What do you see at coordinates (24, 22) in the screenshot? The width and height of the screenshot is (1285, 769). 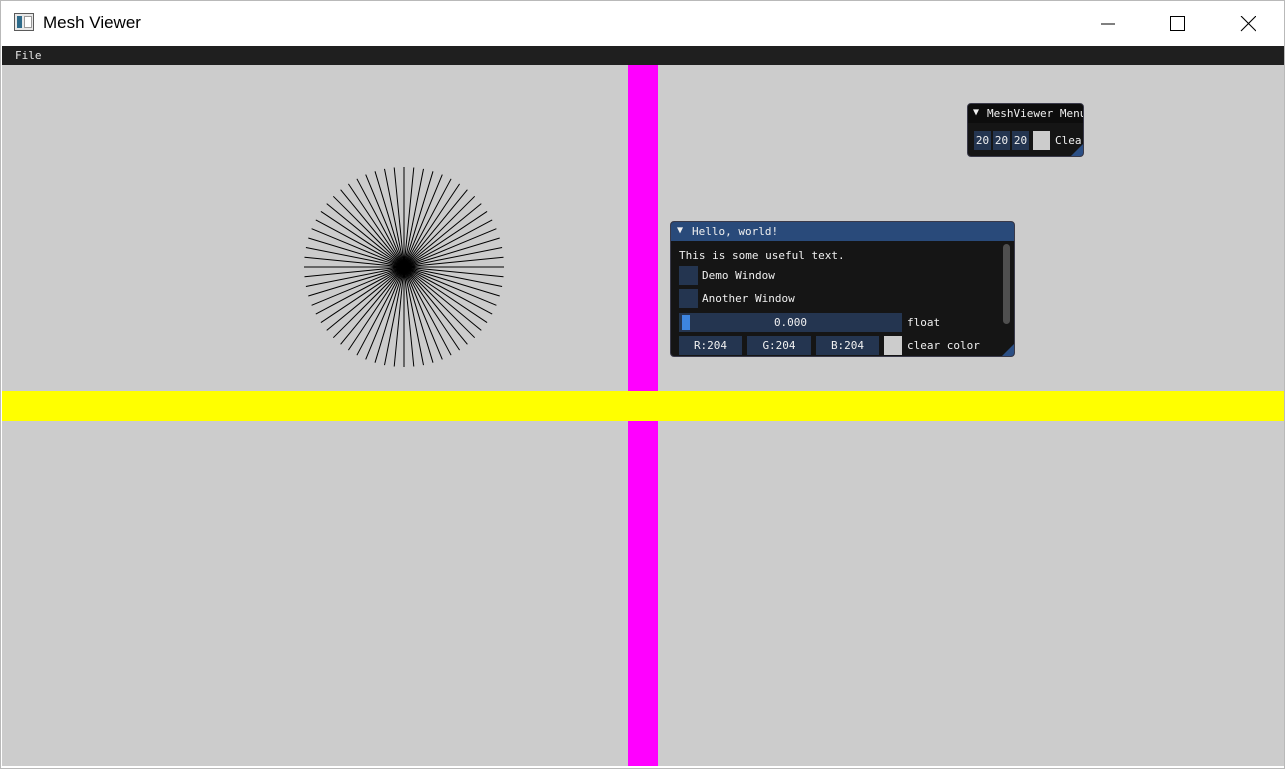 I see `app-icon` at bounding box center [24, 22].